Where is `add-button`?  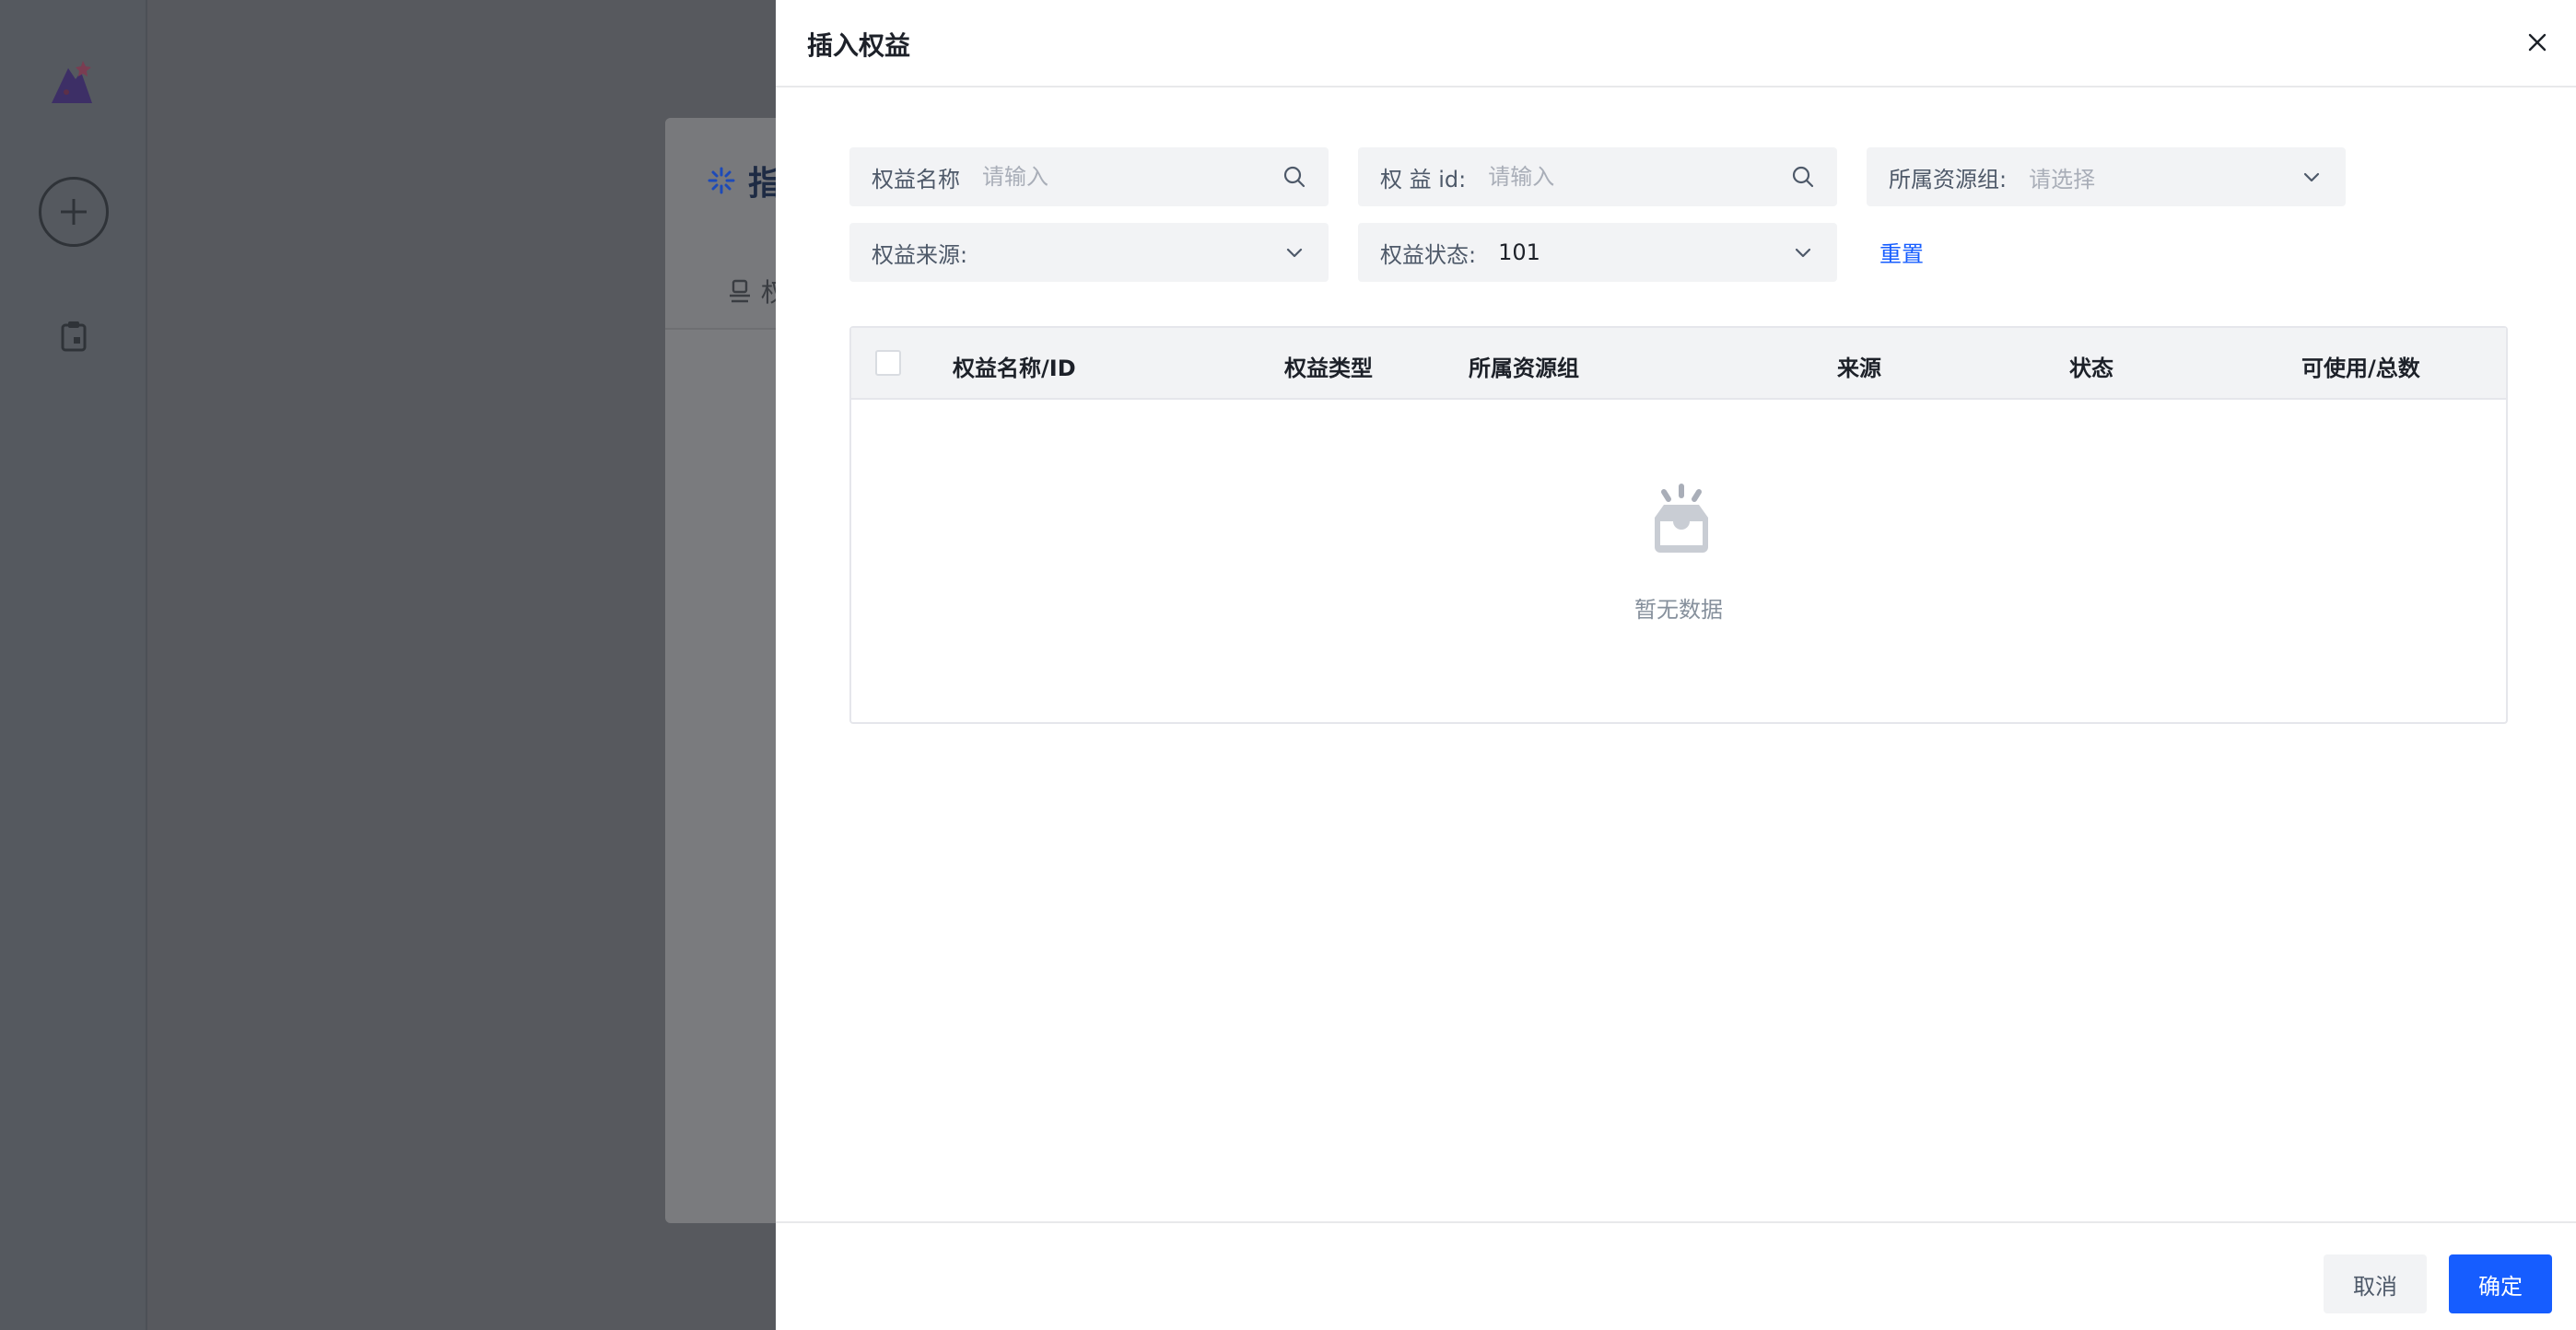 add-button is located at coordinates (74, 212).